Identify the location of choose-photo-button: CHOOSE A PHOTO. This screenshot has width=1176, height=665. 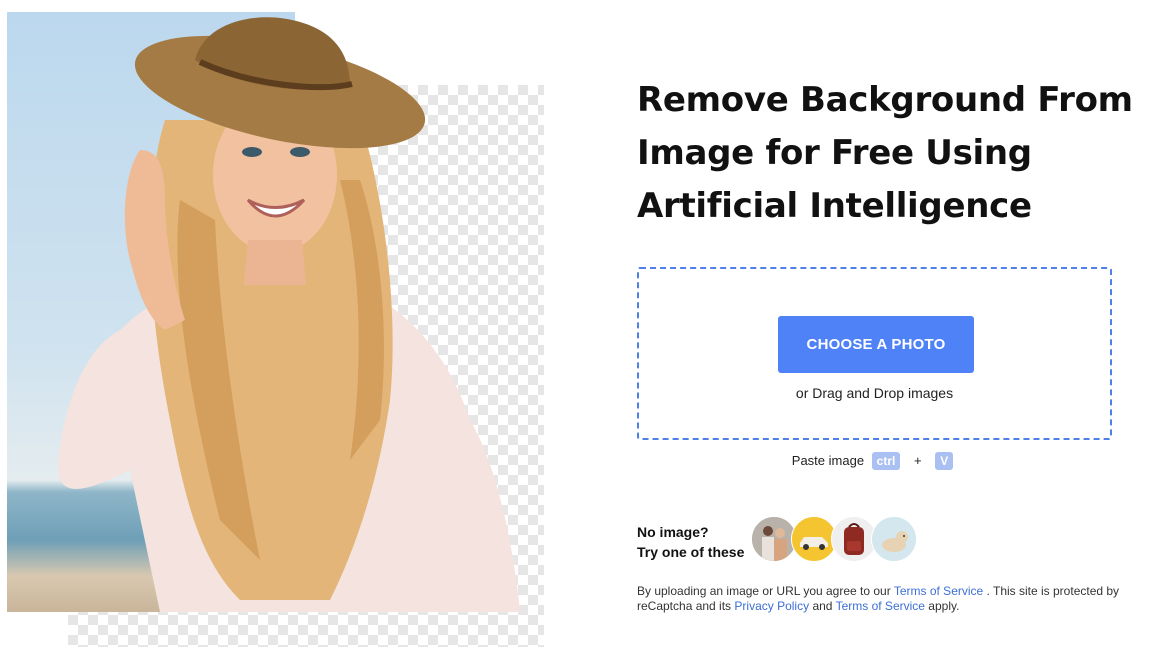
(876, 344).